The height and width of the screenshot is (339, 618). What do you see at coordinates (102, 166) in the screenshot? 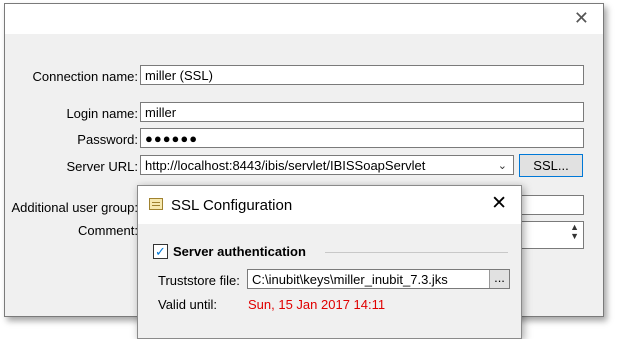
I see `server-url-label: Server URL:` at bounding box center [102, 166].